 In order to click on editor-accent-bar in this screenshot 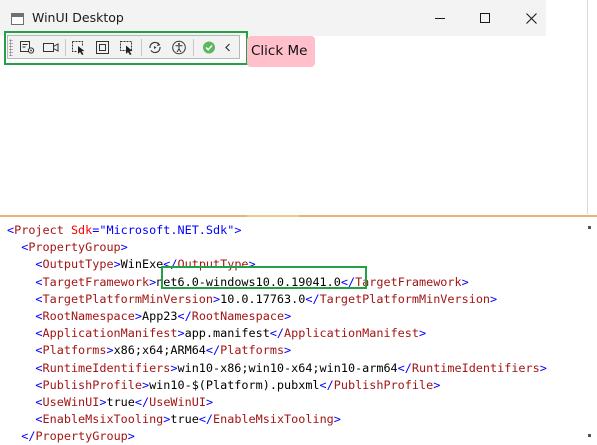, I will do `click(273, 216)`.